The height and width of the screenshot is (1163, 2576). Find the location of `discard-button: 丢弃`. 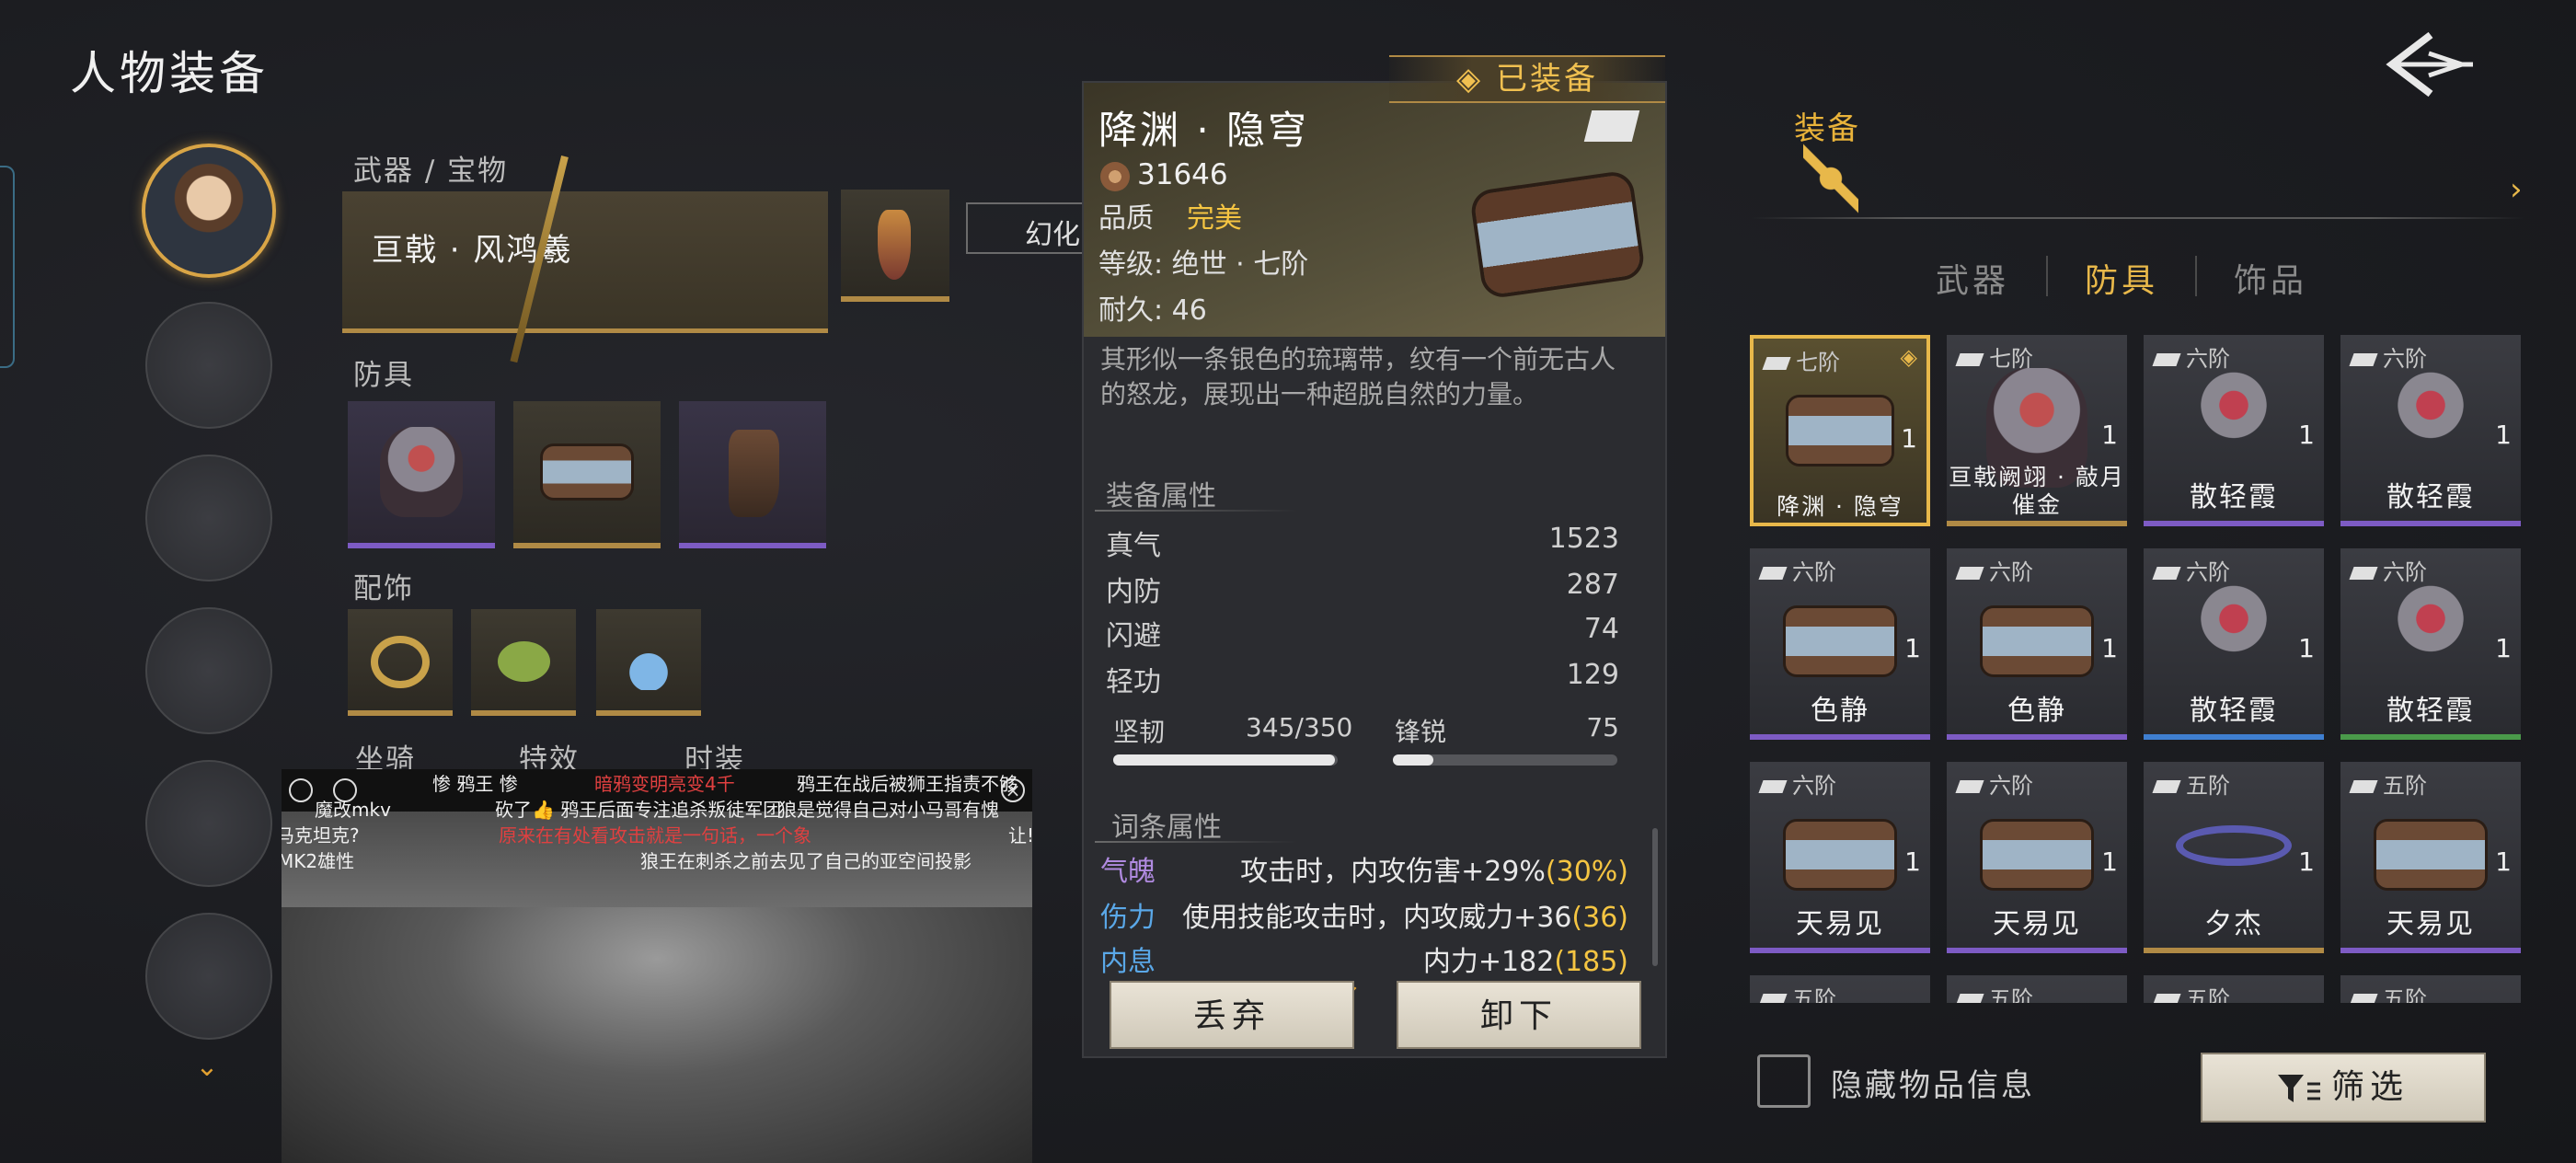

discard-button: 丢弃 is located at coordinates (1232, 1015).